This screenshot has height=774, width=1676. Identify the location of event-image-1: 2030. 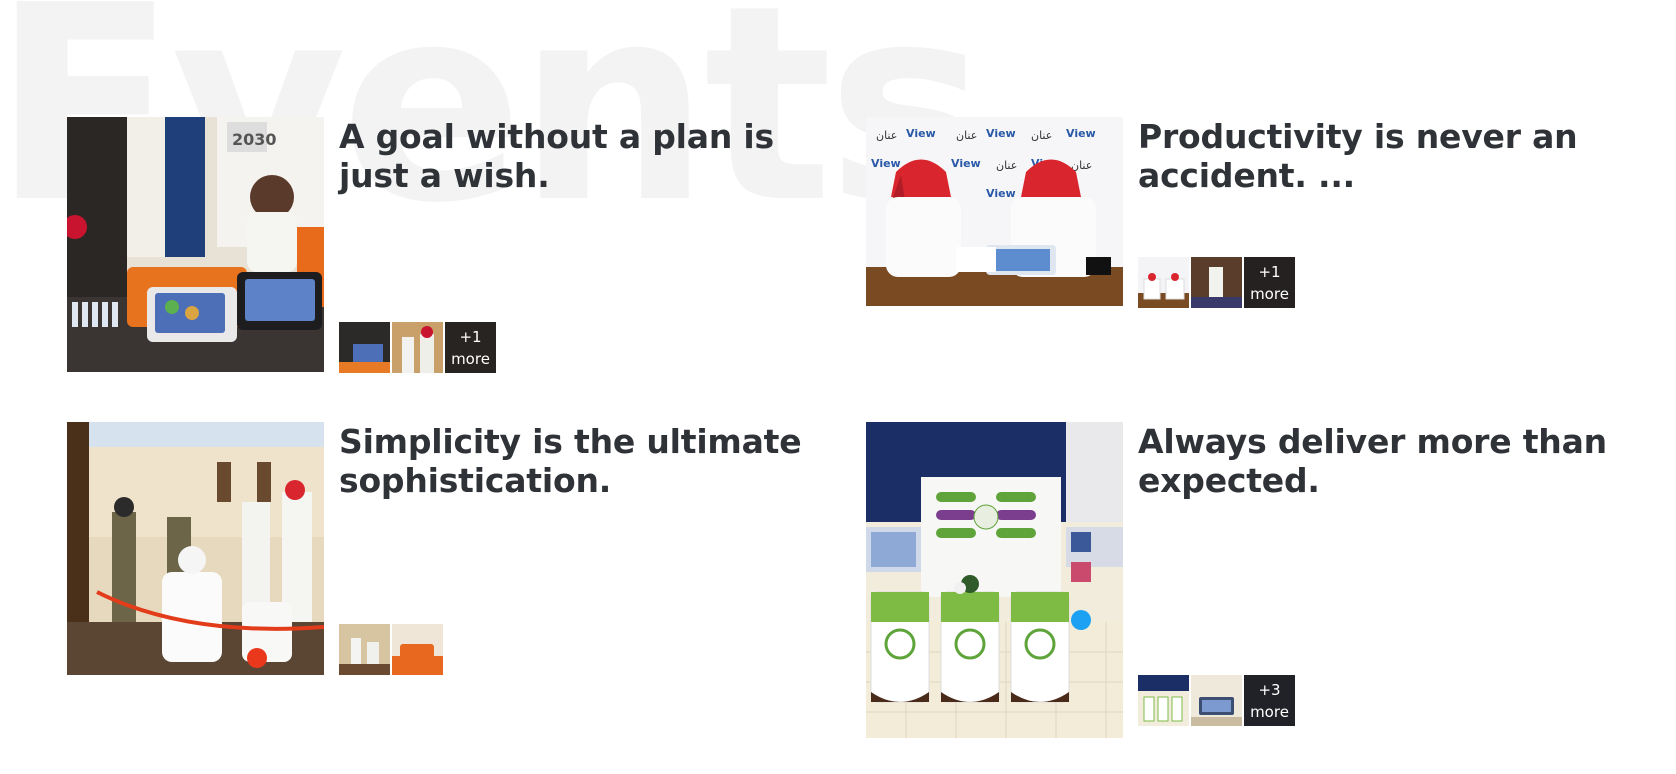
(195, 244).